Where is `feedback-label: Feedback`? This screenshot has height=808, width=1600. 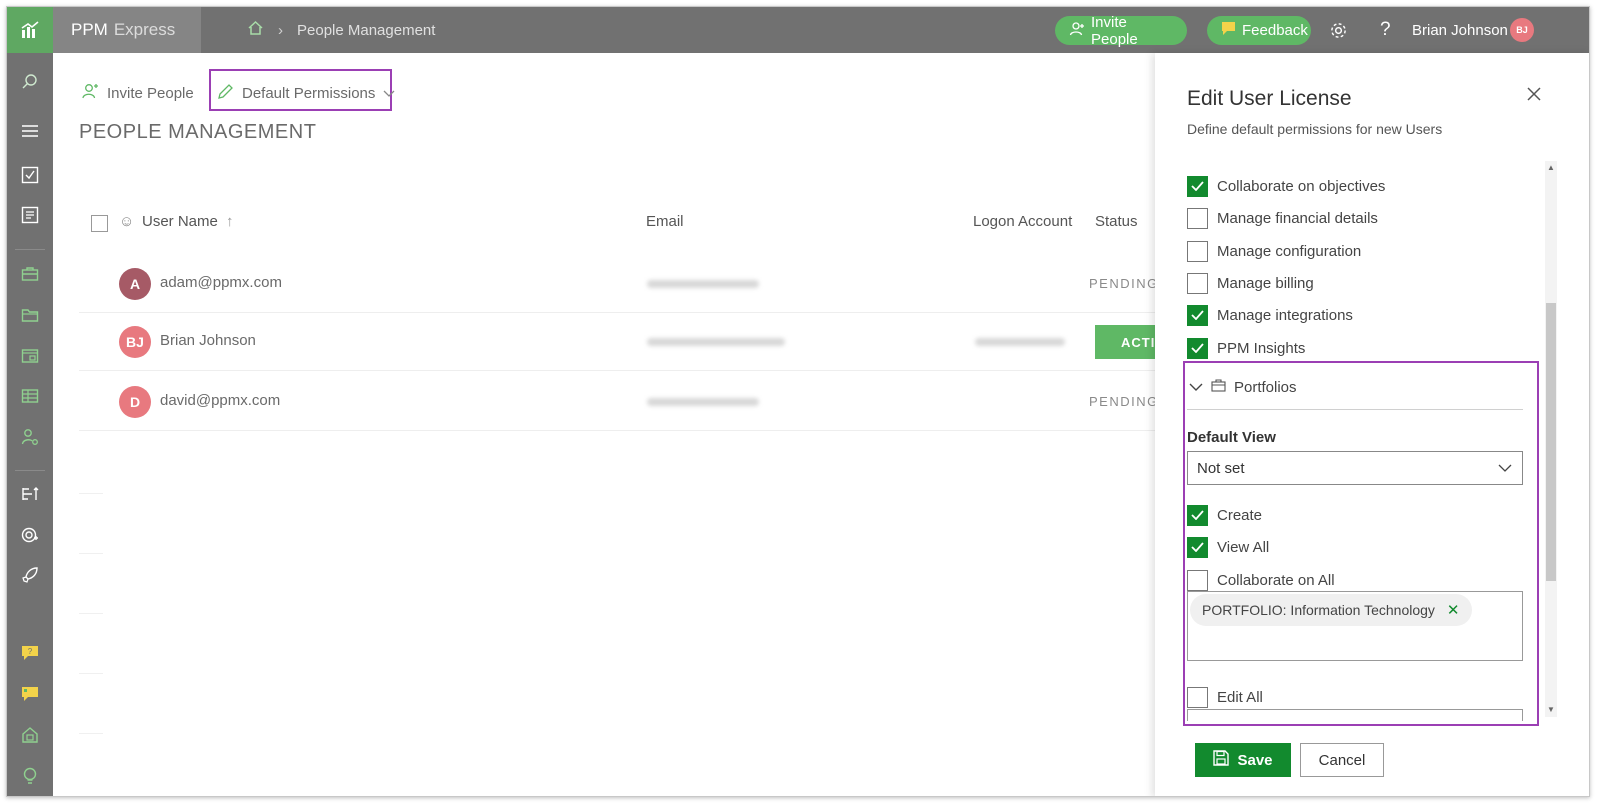 feedback-label: Feedback is located at coordinates (1275, 30).